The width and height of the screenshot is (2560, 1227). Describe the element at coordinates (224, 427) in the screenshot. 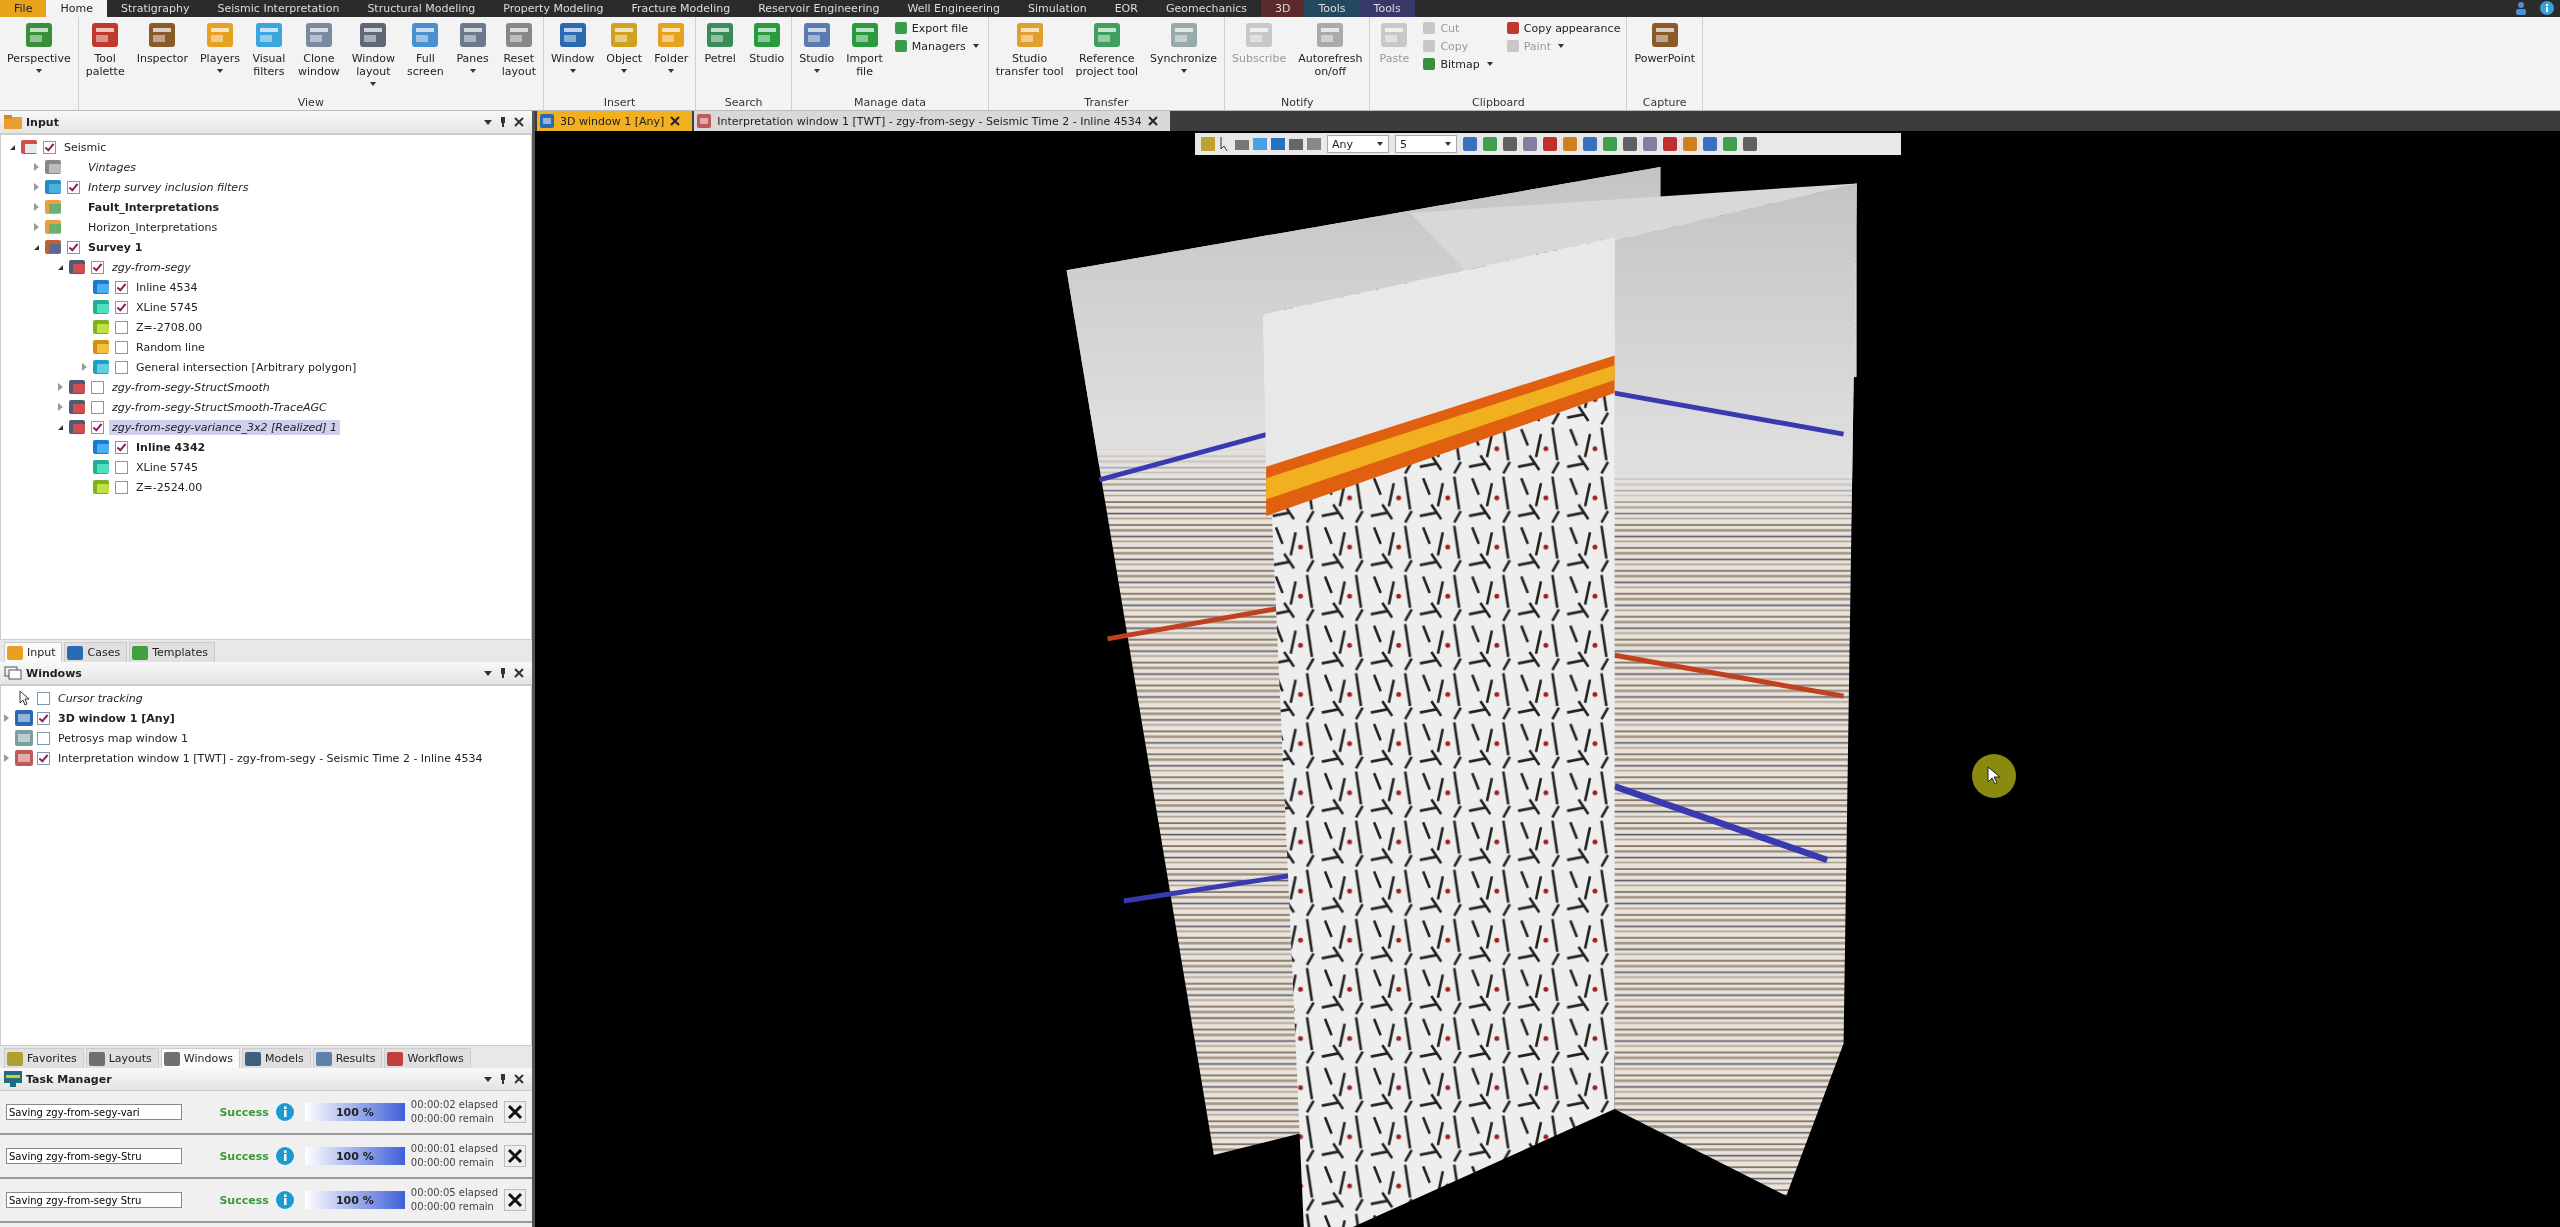

I see `tree-item: zgy-from-segy-variance_3x2 [Realized] 1` at that location.